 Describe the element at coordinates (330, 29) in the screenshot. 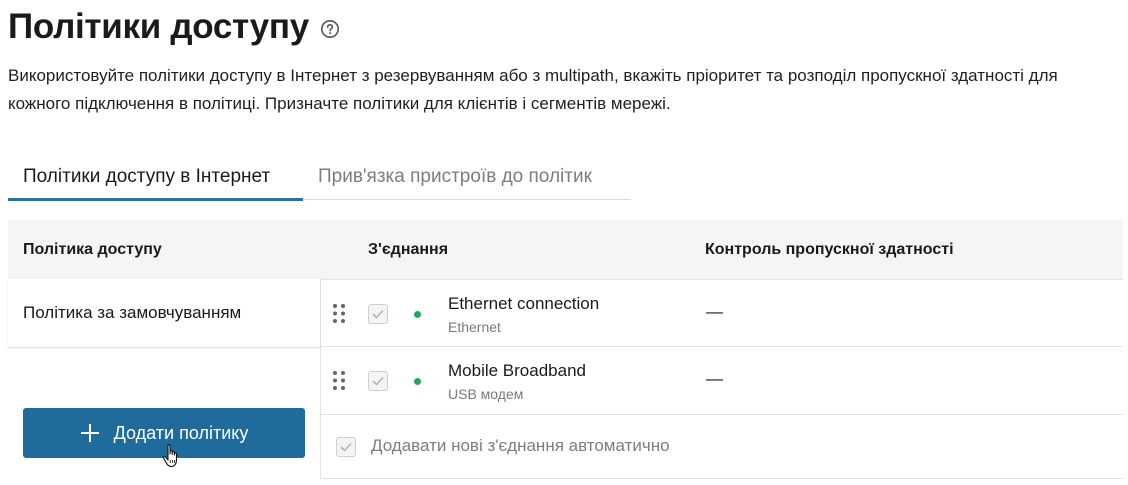

I see `help-circle-icon` at that location.